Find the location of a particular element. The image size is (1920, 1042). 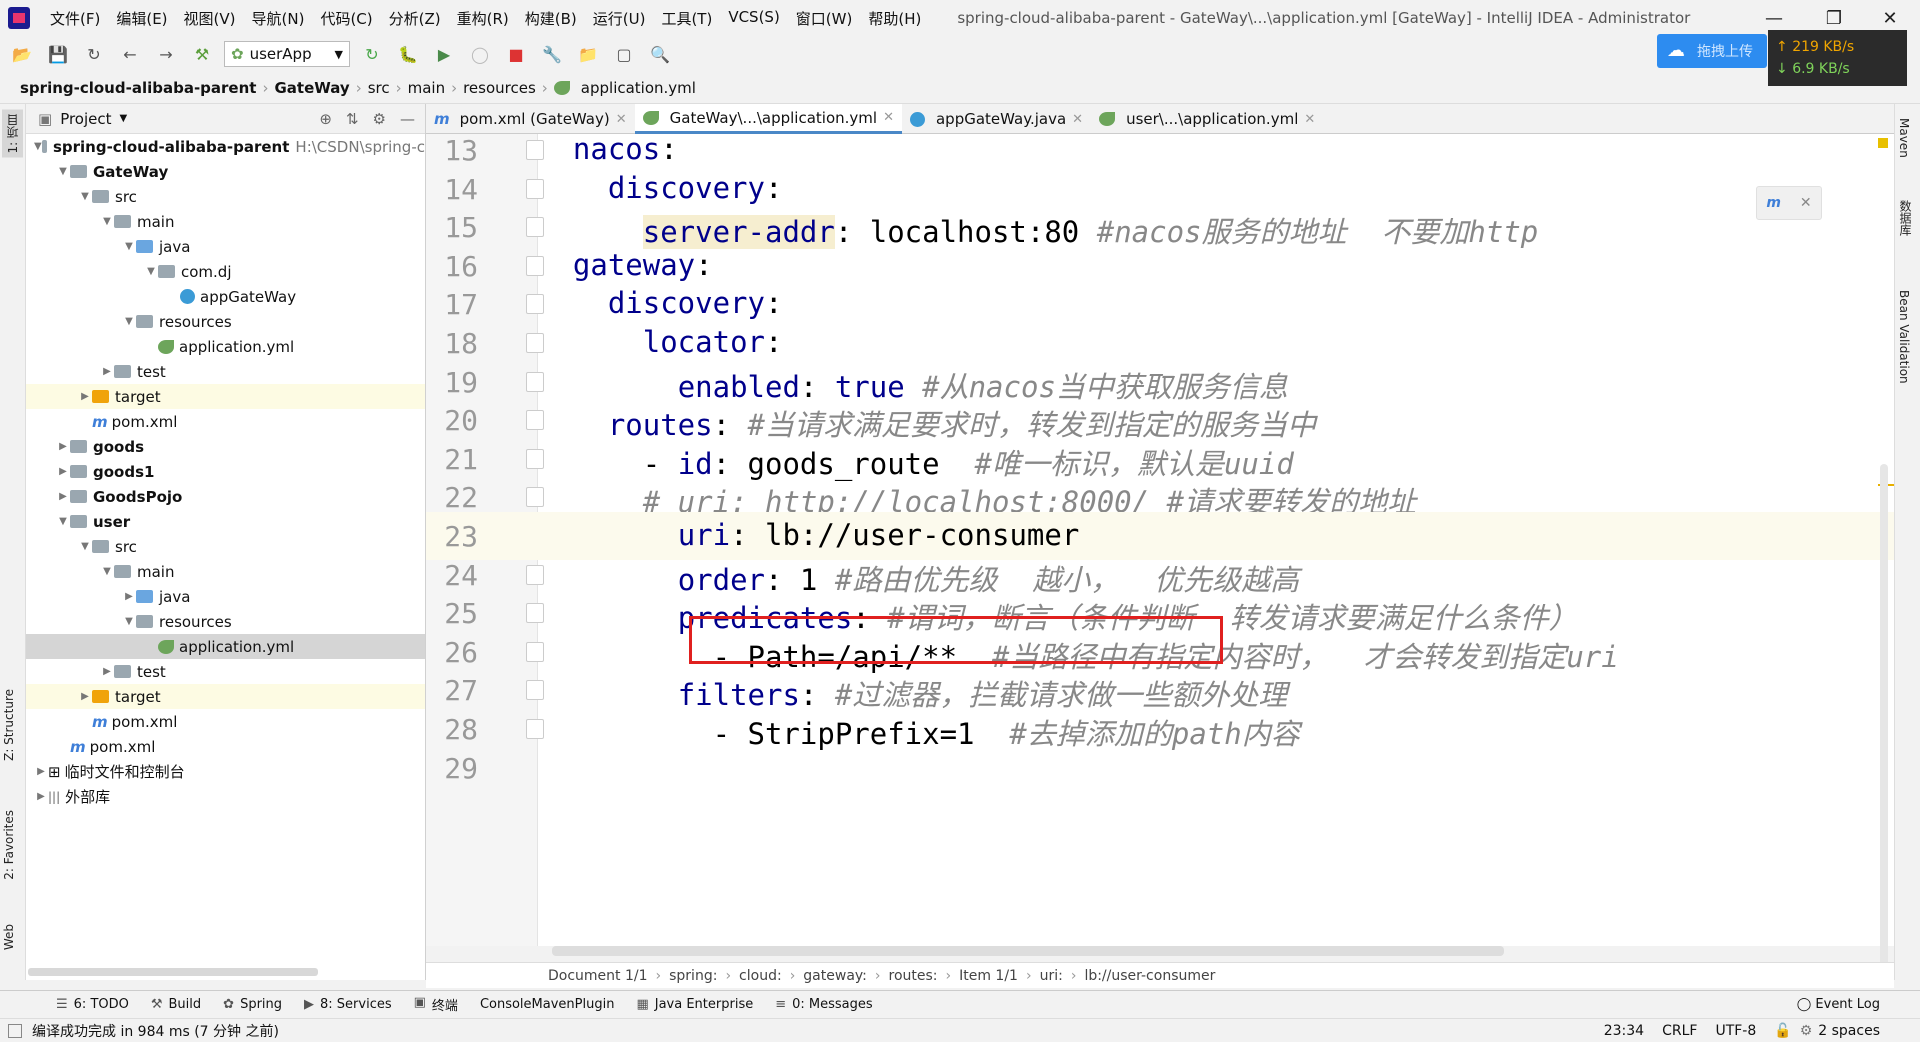

tool-tab-favorites: 2: Favorites is located at coordinates (9, 845).